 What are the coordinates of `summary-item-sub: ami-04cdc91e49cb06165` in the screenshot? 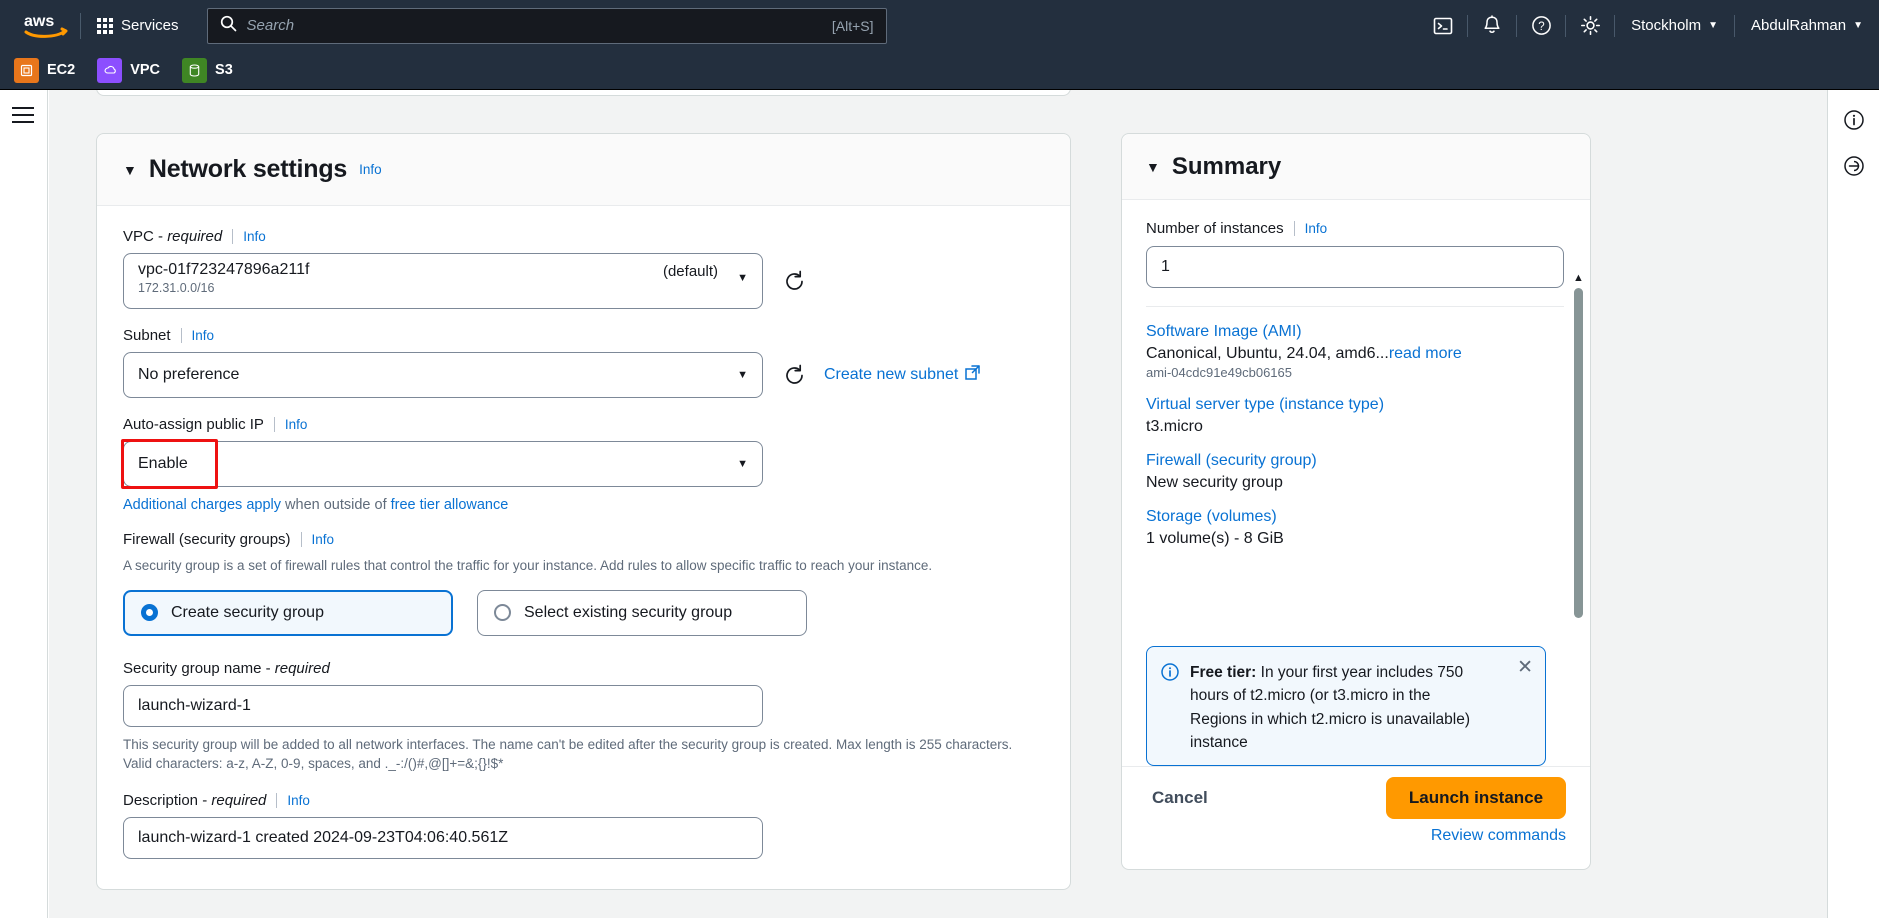 It's located at (1219, 372).